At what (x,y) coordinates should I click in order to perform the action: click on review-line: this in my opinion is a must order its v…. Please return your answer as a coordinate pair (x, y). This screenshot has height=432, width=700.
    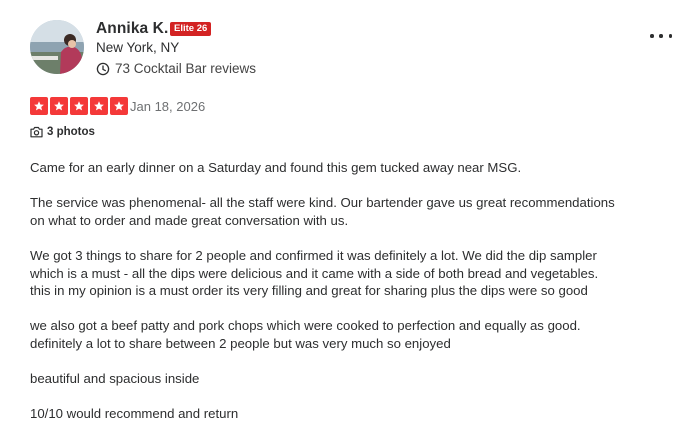
    Looking at the image, I should click on (309, 291).